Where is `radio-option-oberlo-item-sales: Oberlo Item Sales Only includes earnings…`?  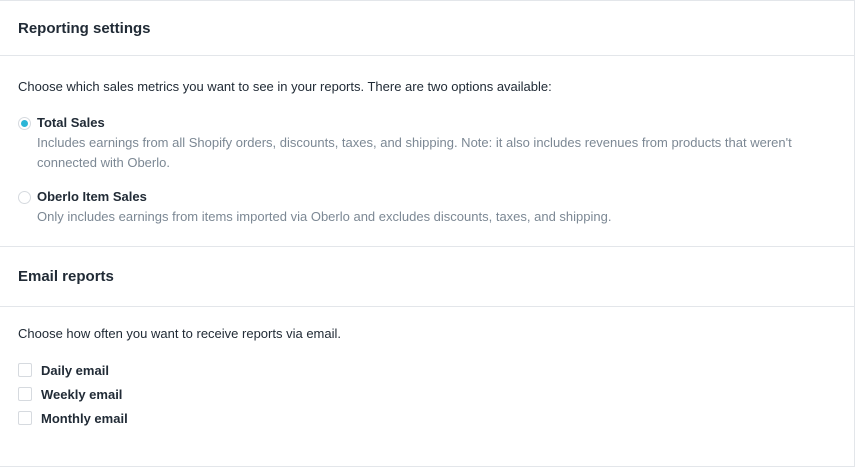 radio-option-oberlo-item-sales: Oberlo Item Sales Only includes earnings… is located at coordinates (427, 208).